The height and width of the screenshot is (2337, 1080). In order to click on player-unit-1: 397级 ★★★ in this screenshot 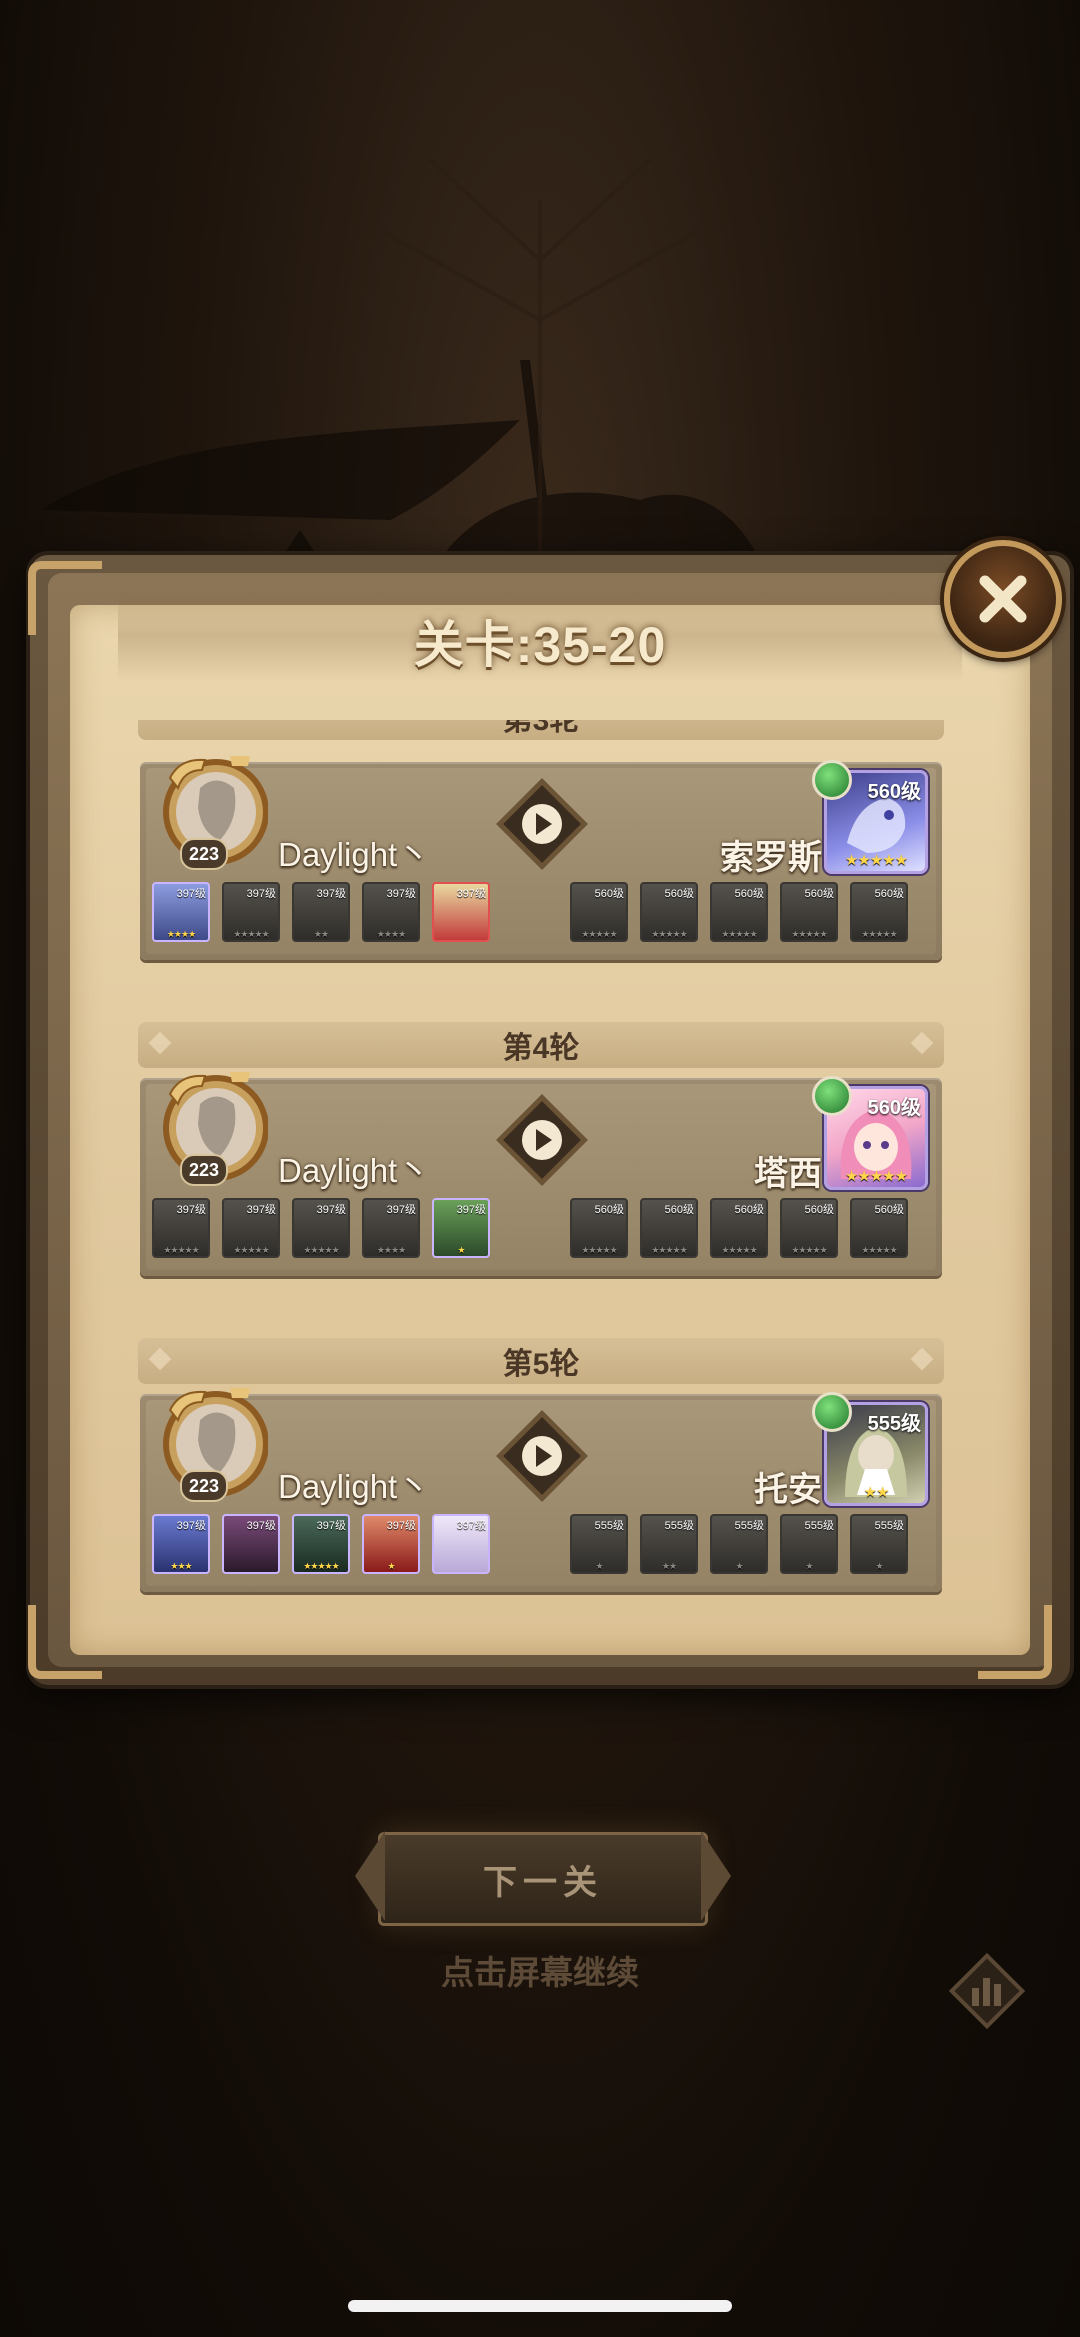, I will do `click(181, 1544)`.